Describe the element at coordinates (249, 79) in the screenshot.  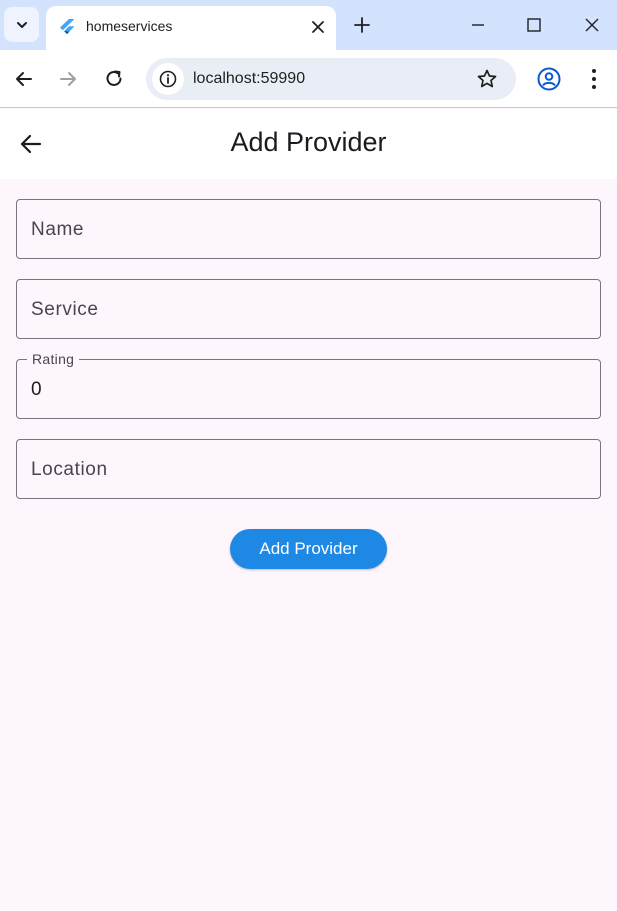
I see `address-url: localhost:59990` at that location.